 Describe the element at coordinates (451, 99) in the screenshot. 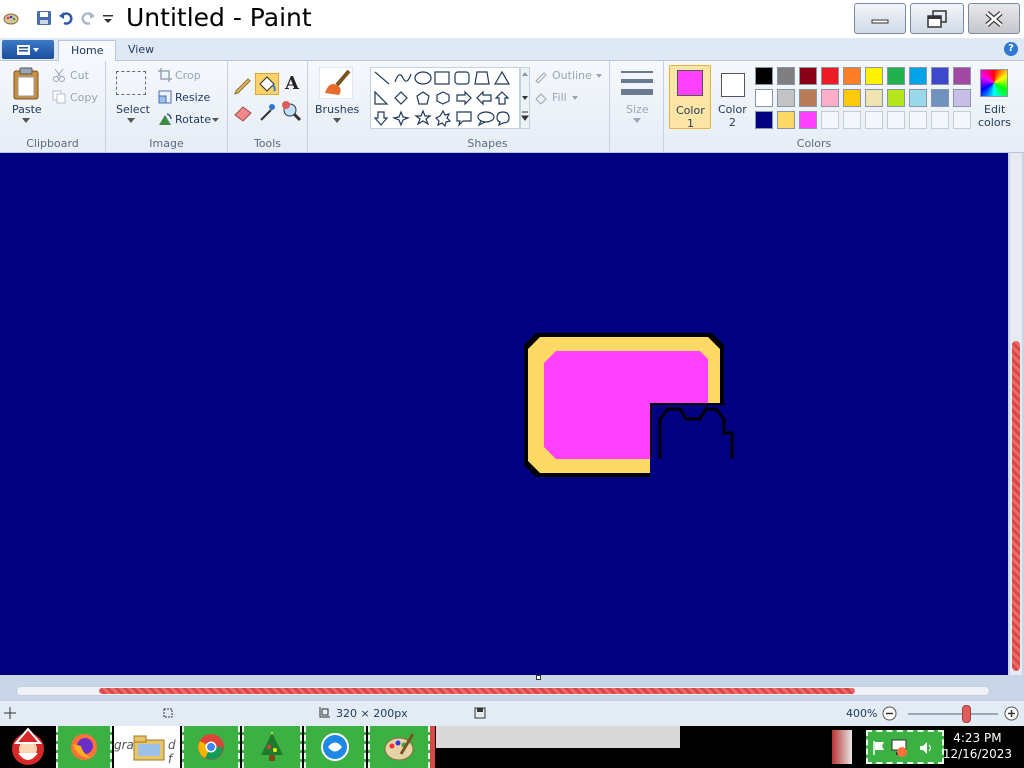

I see `shapes-gallery-icons` at that location.